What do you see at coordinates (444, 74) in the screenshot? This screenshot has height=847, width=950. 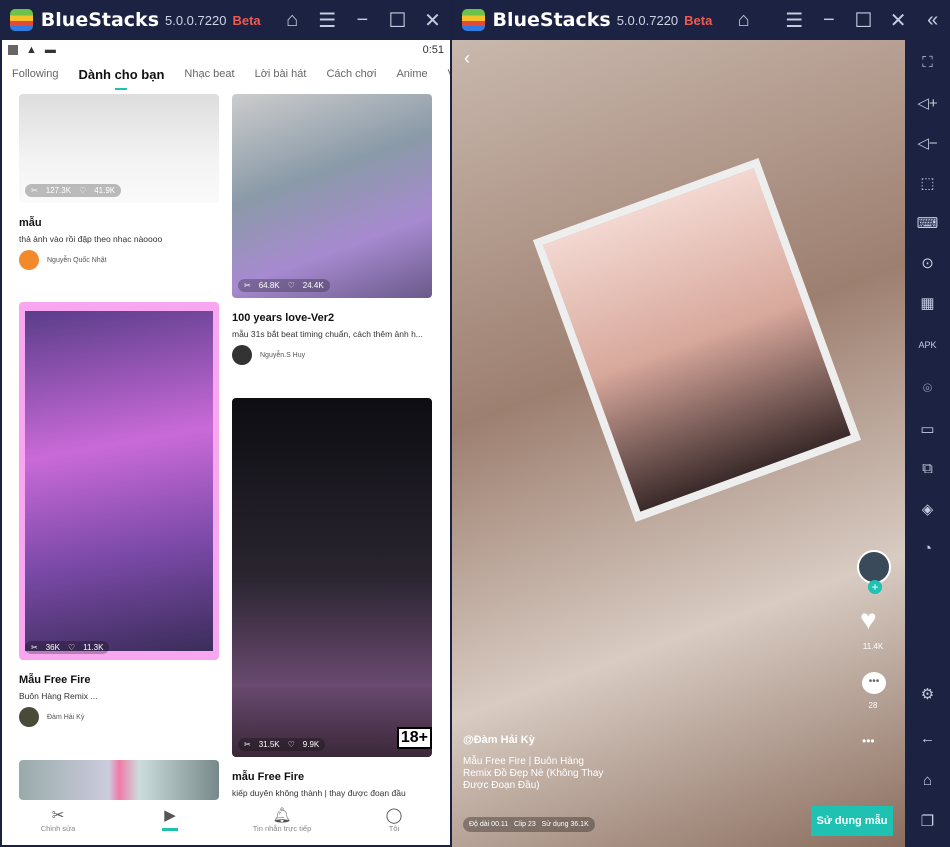 I see `tab-vlog: Vlog` at bounding box center [444, 74].